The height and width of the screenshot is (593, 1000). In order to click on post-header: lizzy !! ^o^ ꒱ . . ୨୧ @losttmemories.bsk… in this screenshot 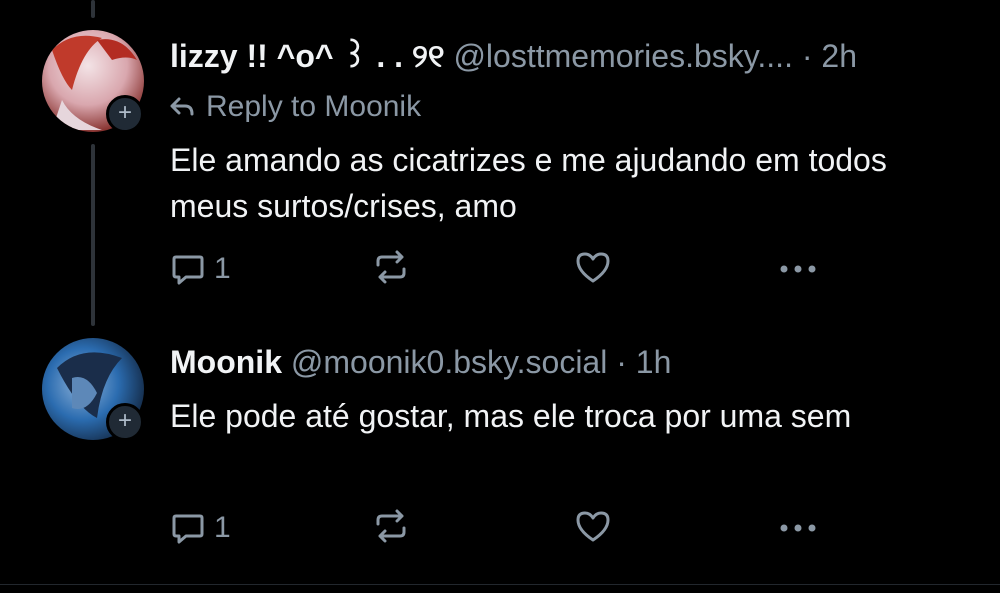, I will do `click(513, 56)`.